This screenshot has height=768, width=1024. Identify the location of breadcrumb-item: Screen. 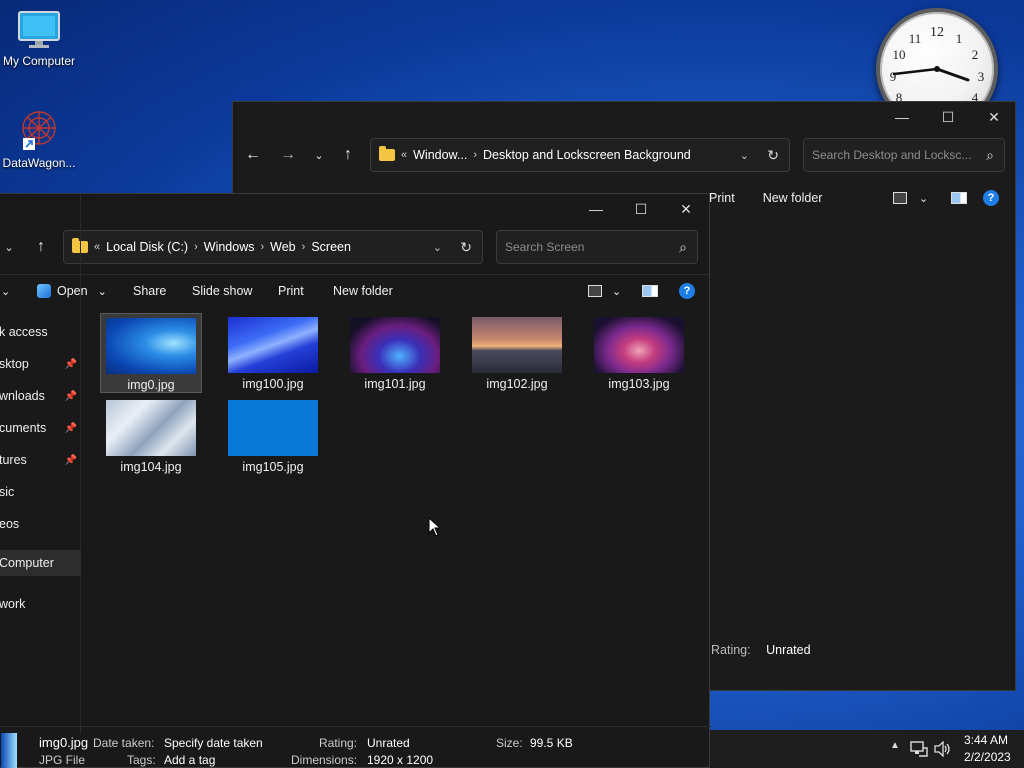
(331, 247).